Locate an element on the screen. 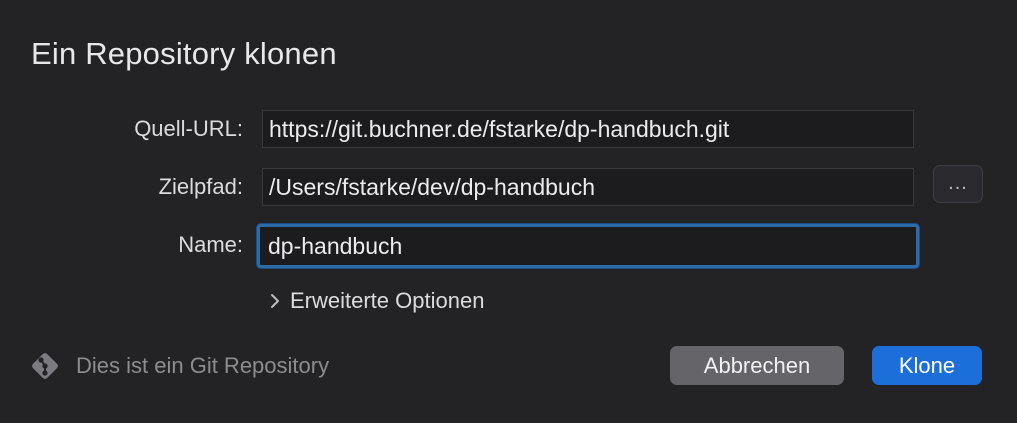  target-path-label: Zielpfad: is located at coordinates (200, 186).